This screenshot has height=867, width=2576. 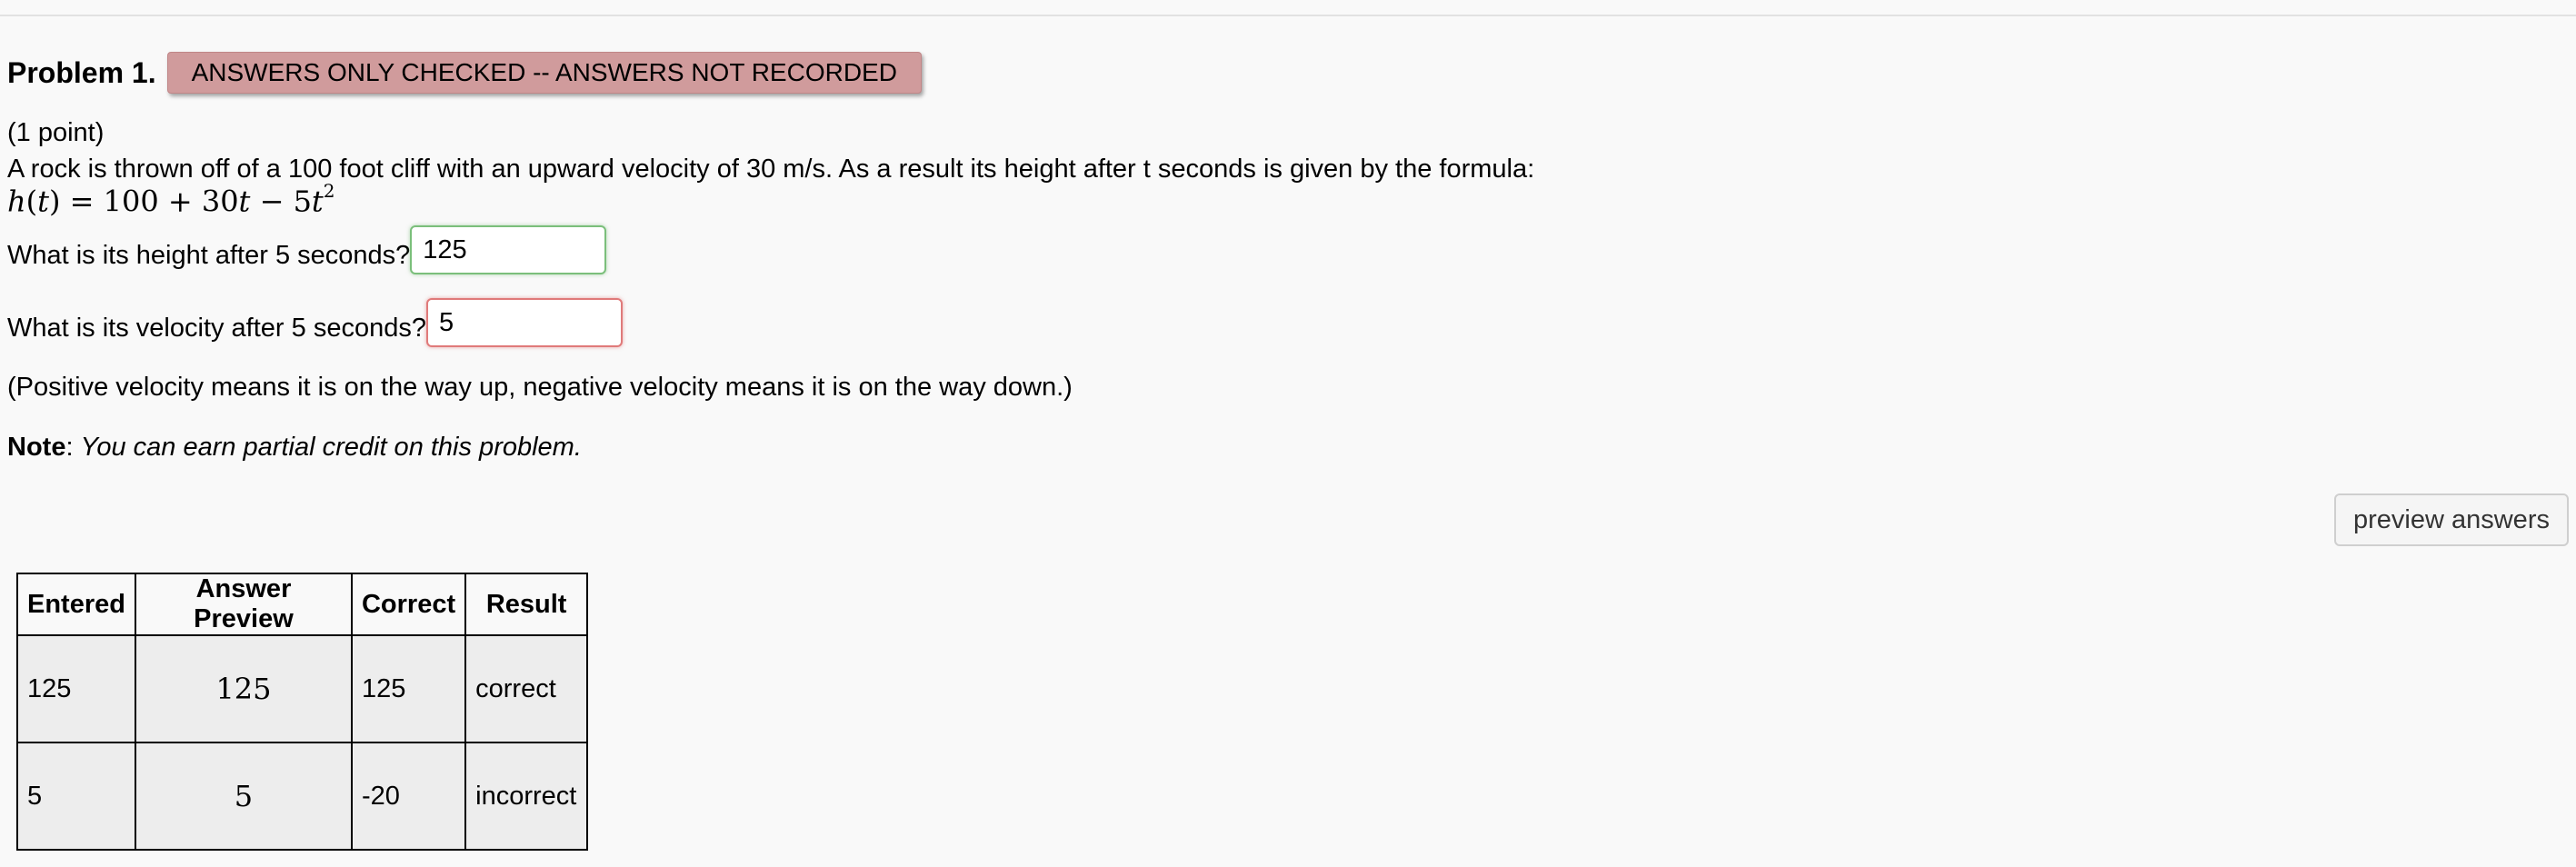 I want to click on formula-function: h, so click(x=16, y=201).